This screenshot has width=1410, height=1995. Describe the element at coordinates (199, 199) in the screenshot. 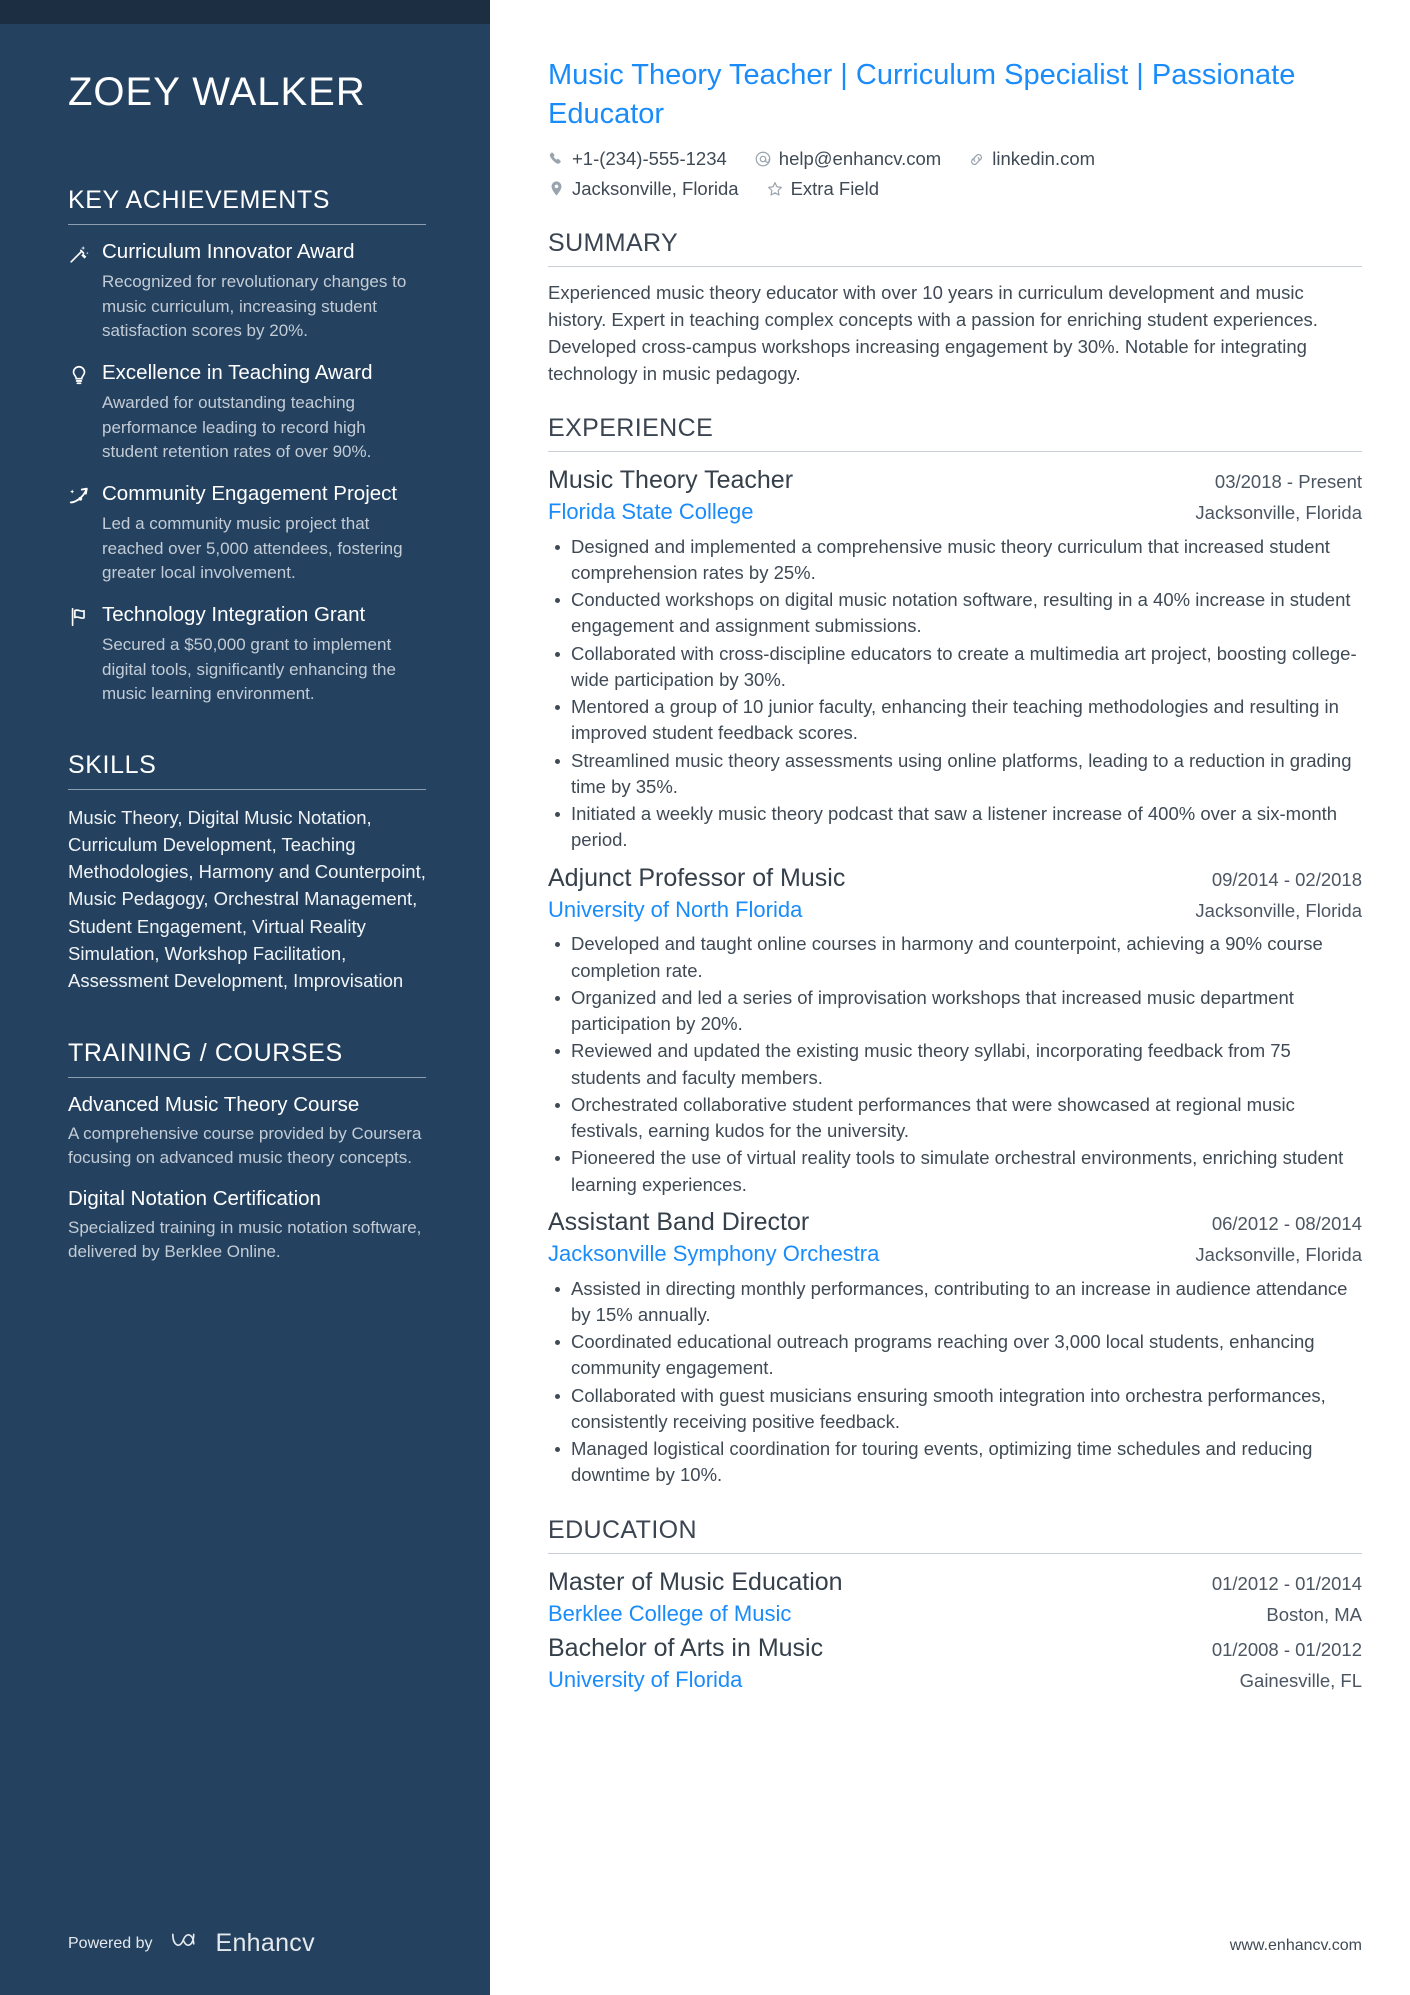

I see `section-heading-achievements: KEY ACHIEVEMENTS` at that location.